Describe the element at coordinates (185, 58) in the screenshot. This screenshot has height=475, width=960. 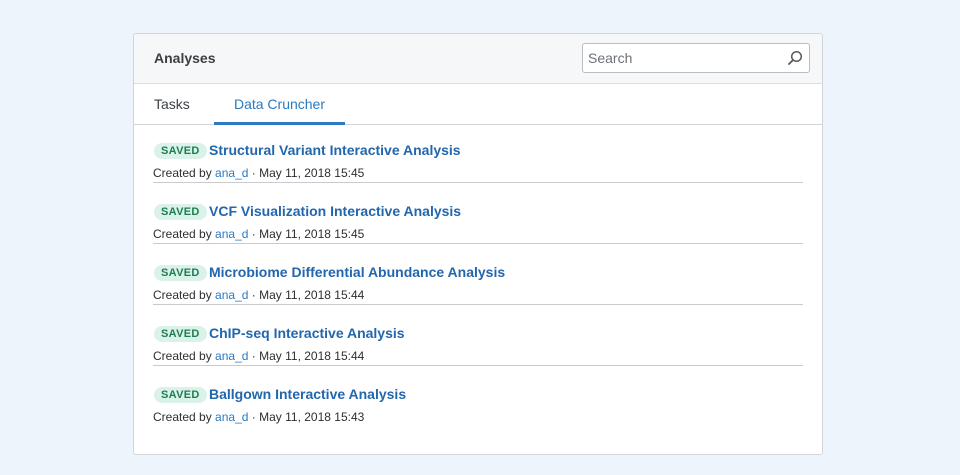
I see `panel-title: Analyses` at that location.